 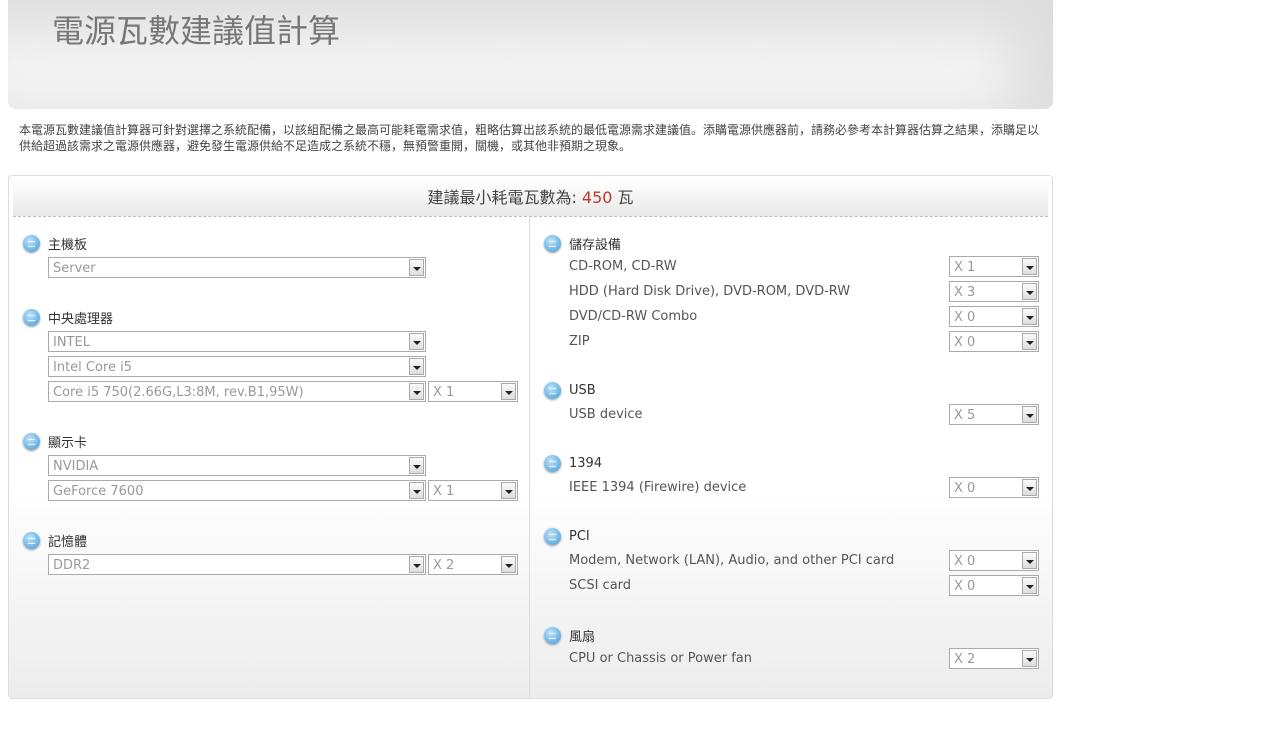 I want to click on select-value: X 3, so click(x=965, y=292).